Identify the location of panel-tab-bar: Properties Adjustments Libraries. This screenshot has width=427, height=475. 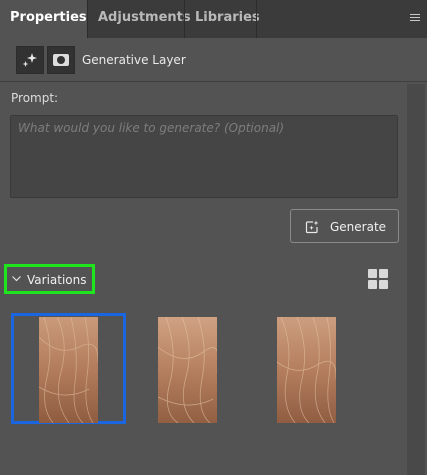
(213, 19).